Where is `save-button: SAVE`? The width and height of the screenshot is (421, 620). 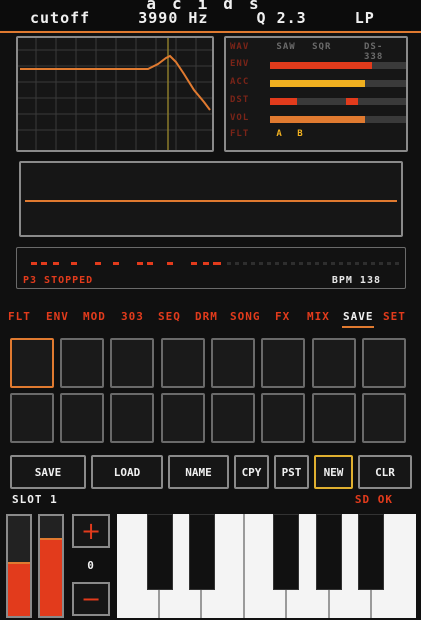
save-button: SAVE is located at coordinates (48, 472).